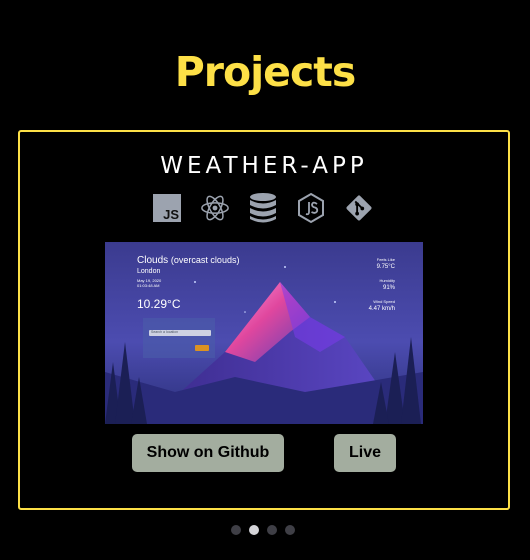 This screenshot has width=530, height=560. I want to click on javascript-icon: JS, so click(167, 208).